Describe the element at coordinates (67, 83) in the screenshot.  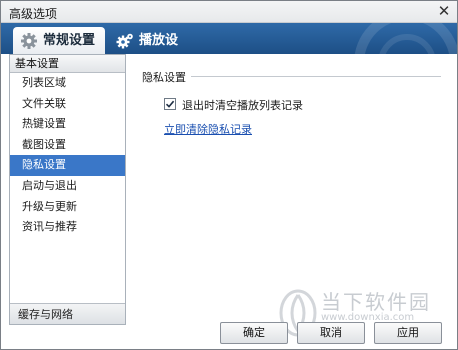
I see `sidebar-item-list-area: 列表区域` at that location.